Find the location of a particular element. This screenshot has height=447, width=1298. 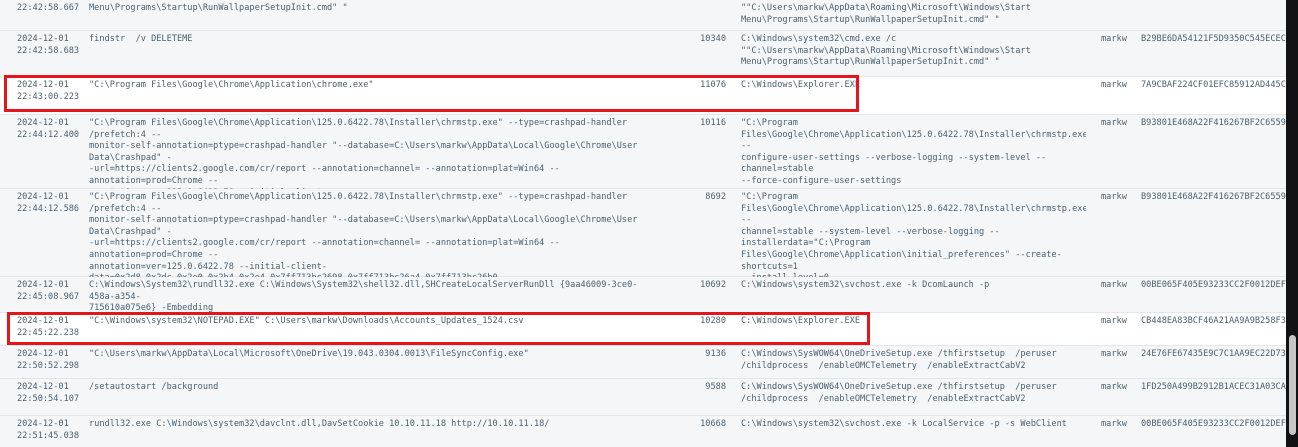

timestamp-cell: 2024-12-01 22:50:52.298 is located at coordinates (48, 360).